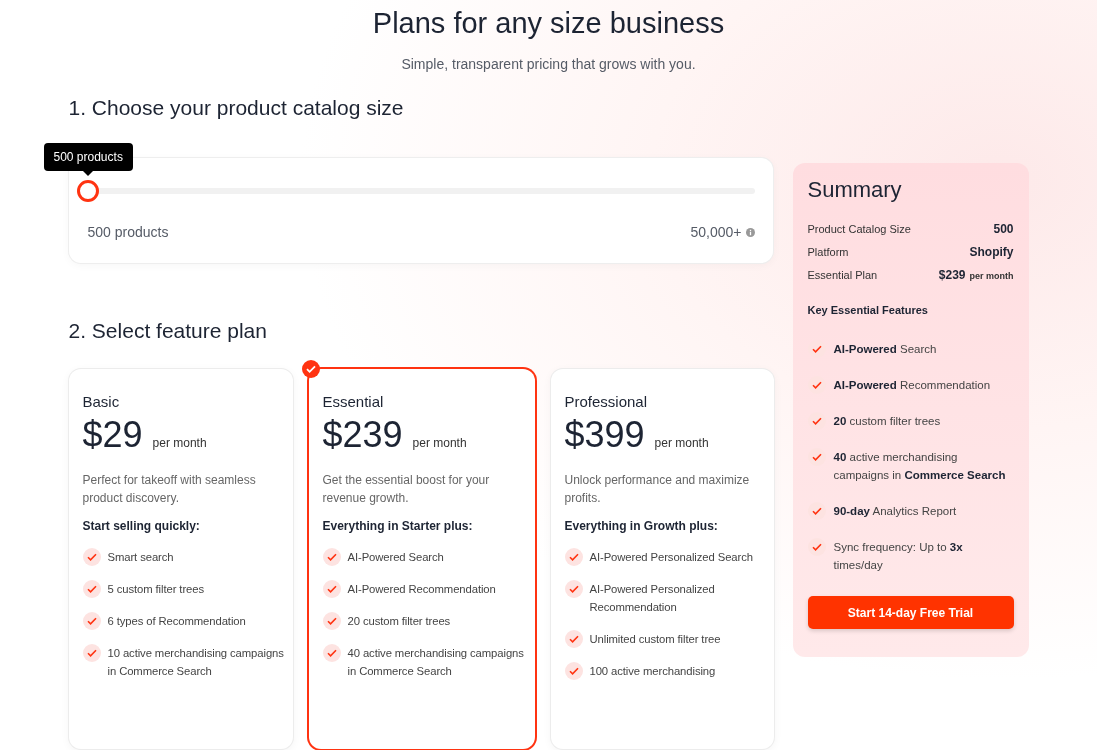 This screenshot has height=750, width=1097. I want to click on plan-price: $29, so click(112, 435).